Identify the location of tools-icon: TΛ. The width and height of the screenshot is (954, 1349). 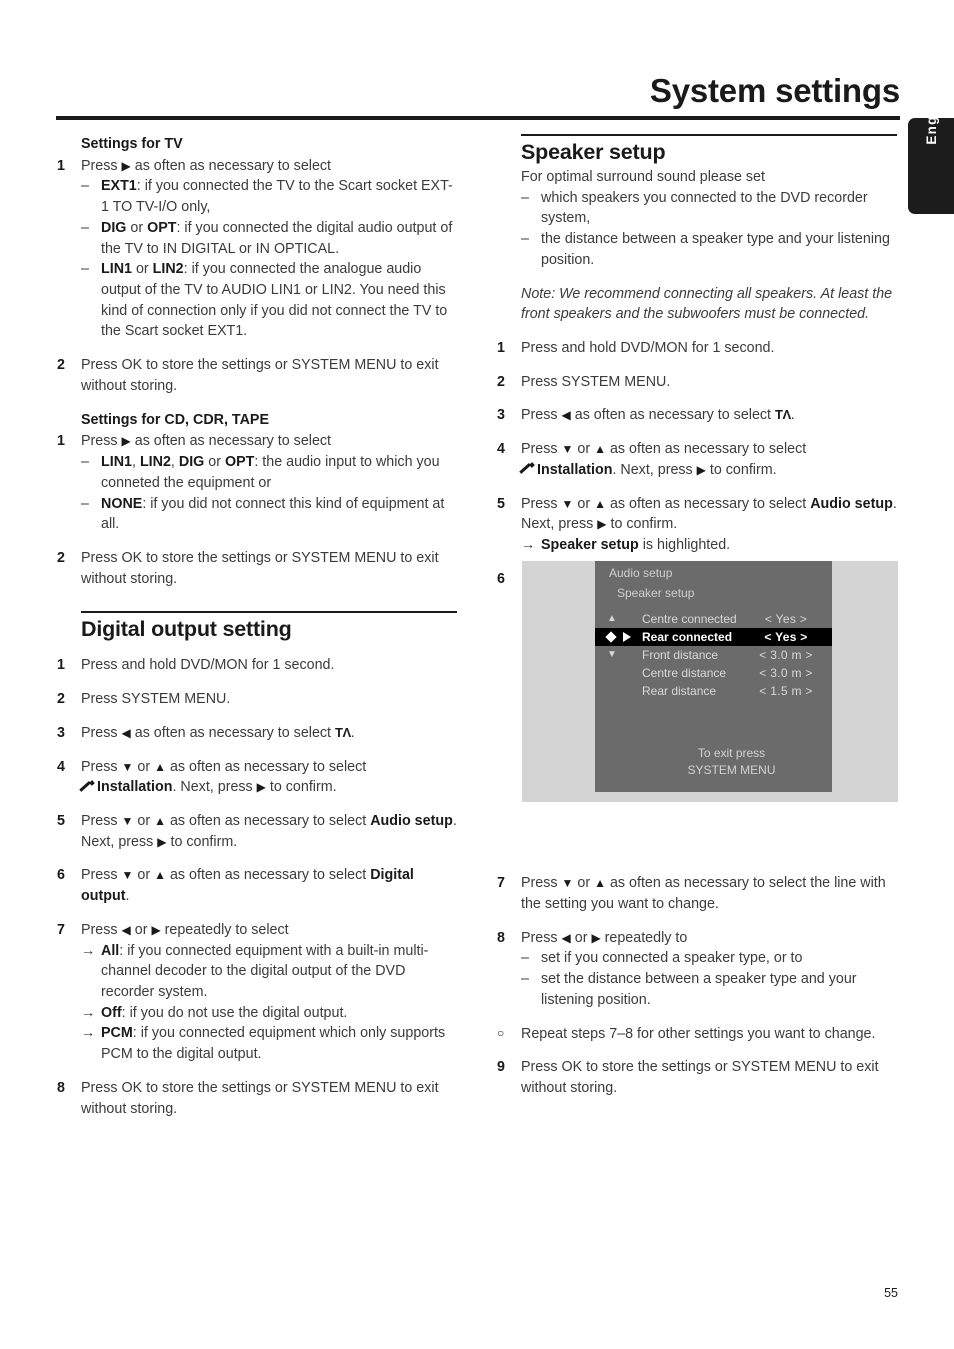
(783, 415).